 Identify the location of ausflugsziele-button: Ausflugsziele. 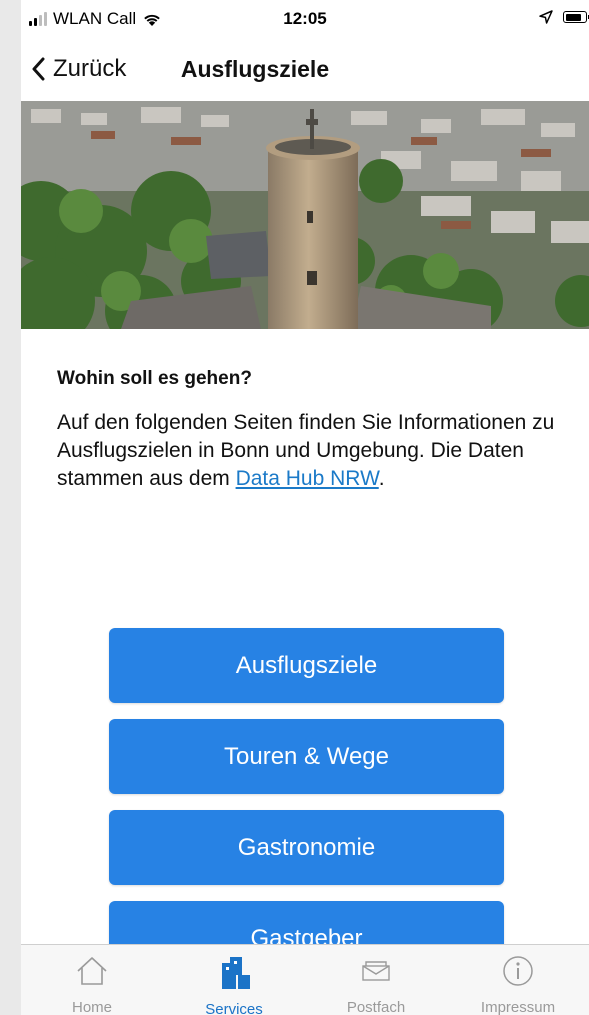
(306, 665).